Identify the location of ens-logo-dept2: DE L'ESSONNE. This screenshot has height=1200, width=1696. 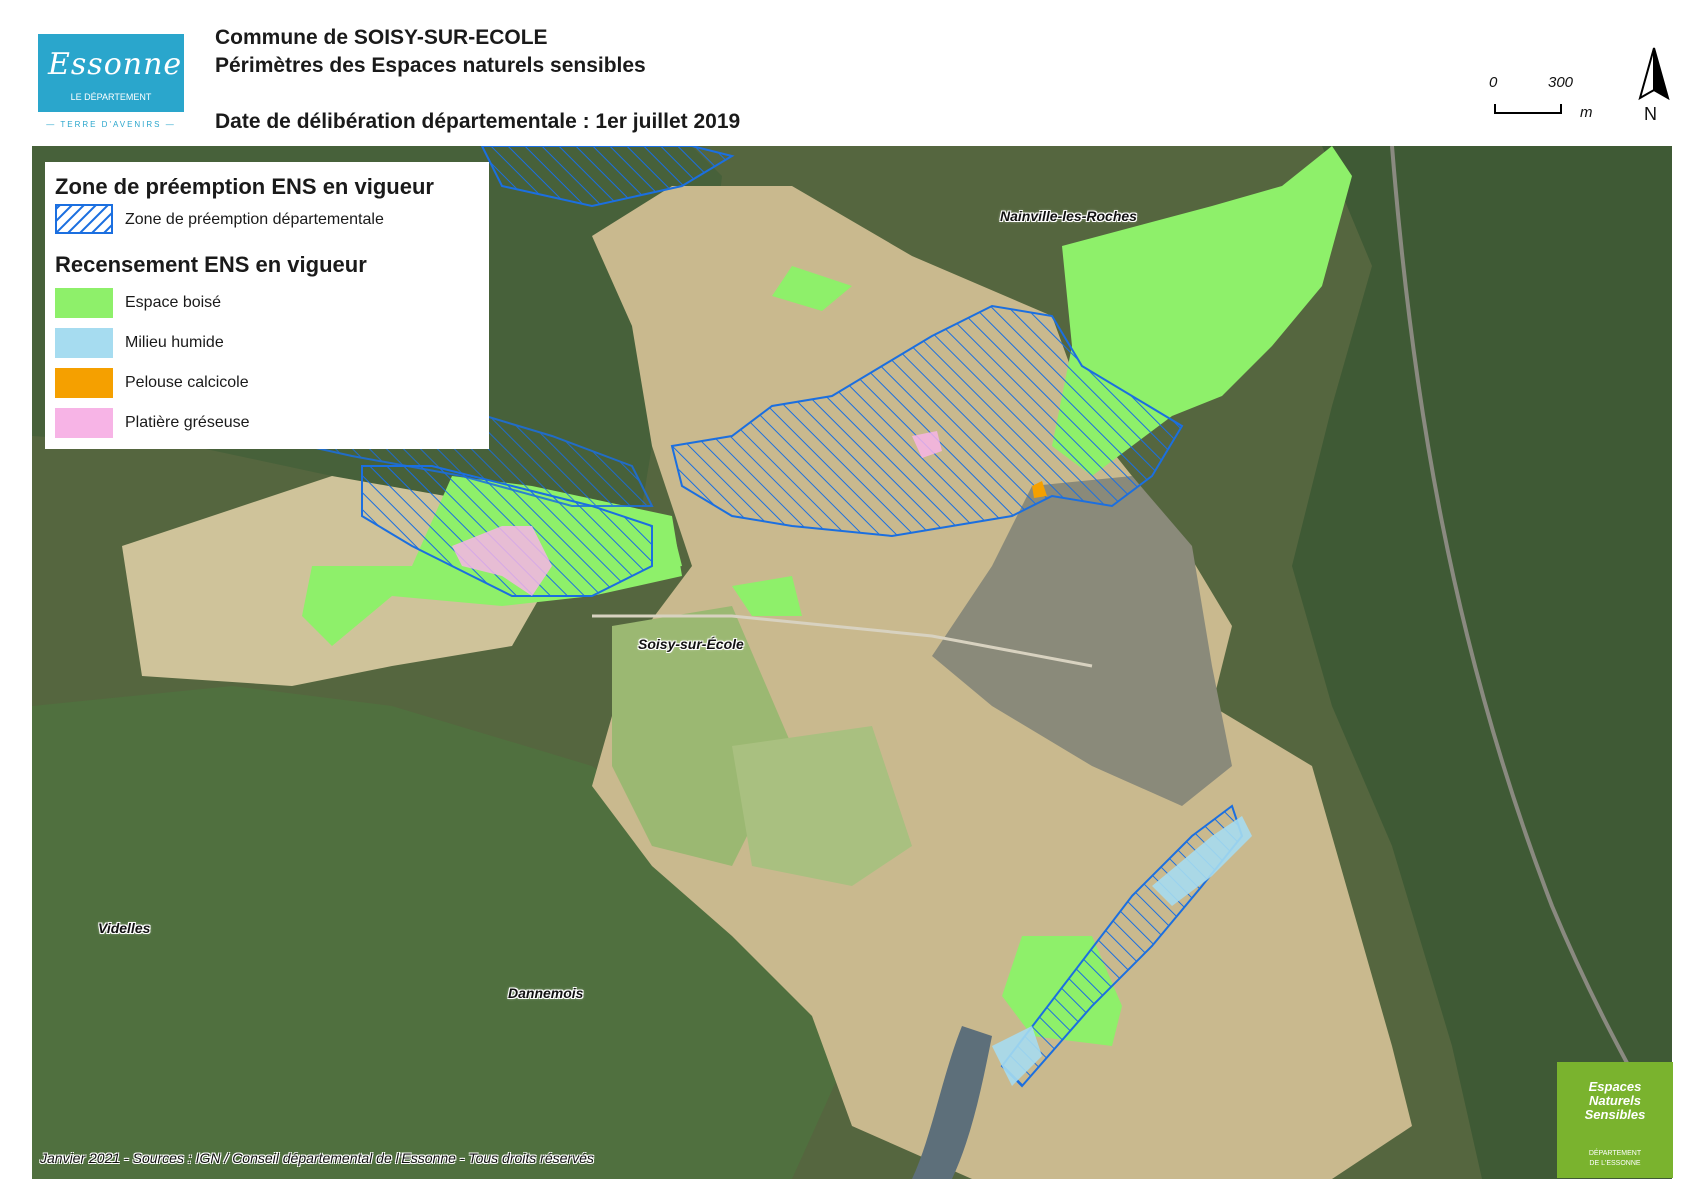
(1615, 1163).